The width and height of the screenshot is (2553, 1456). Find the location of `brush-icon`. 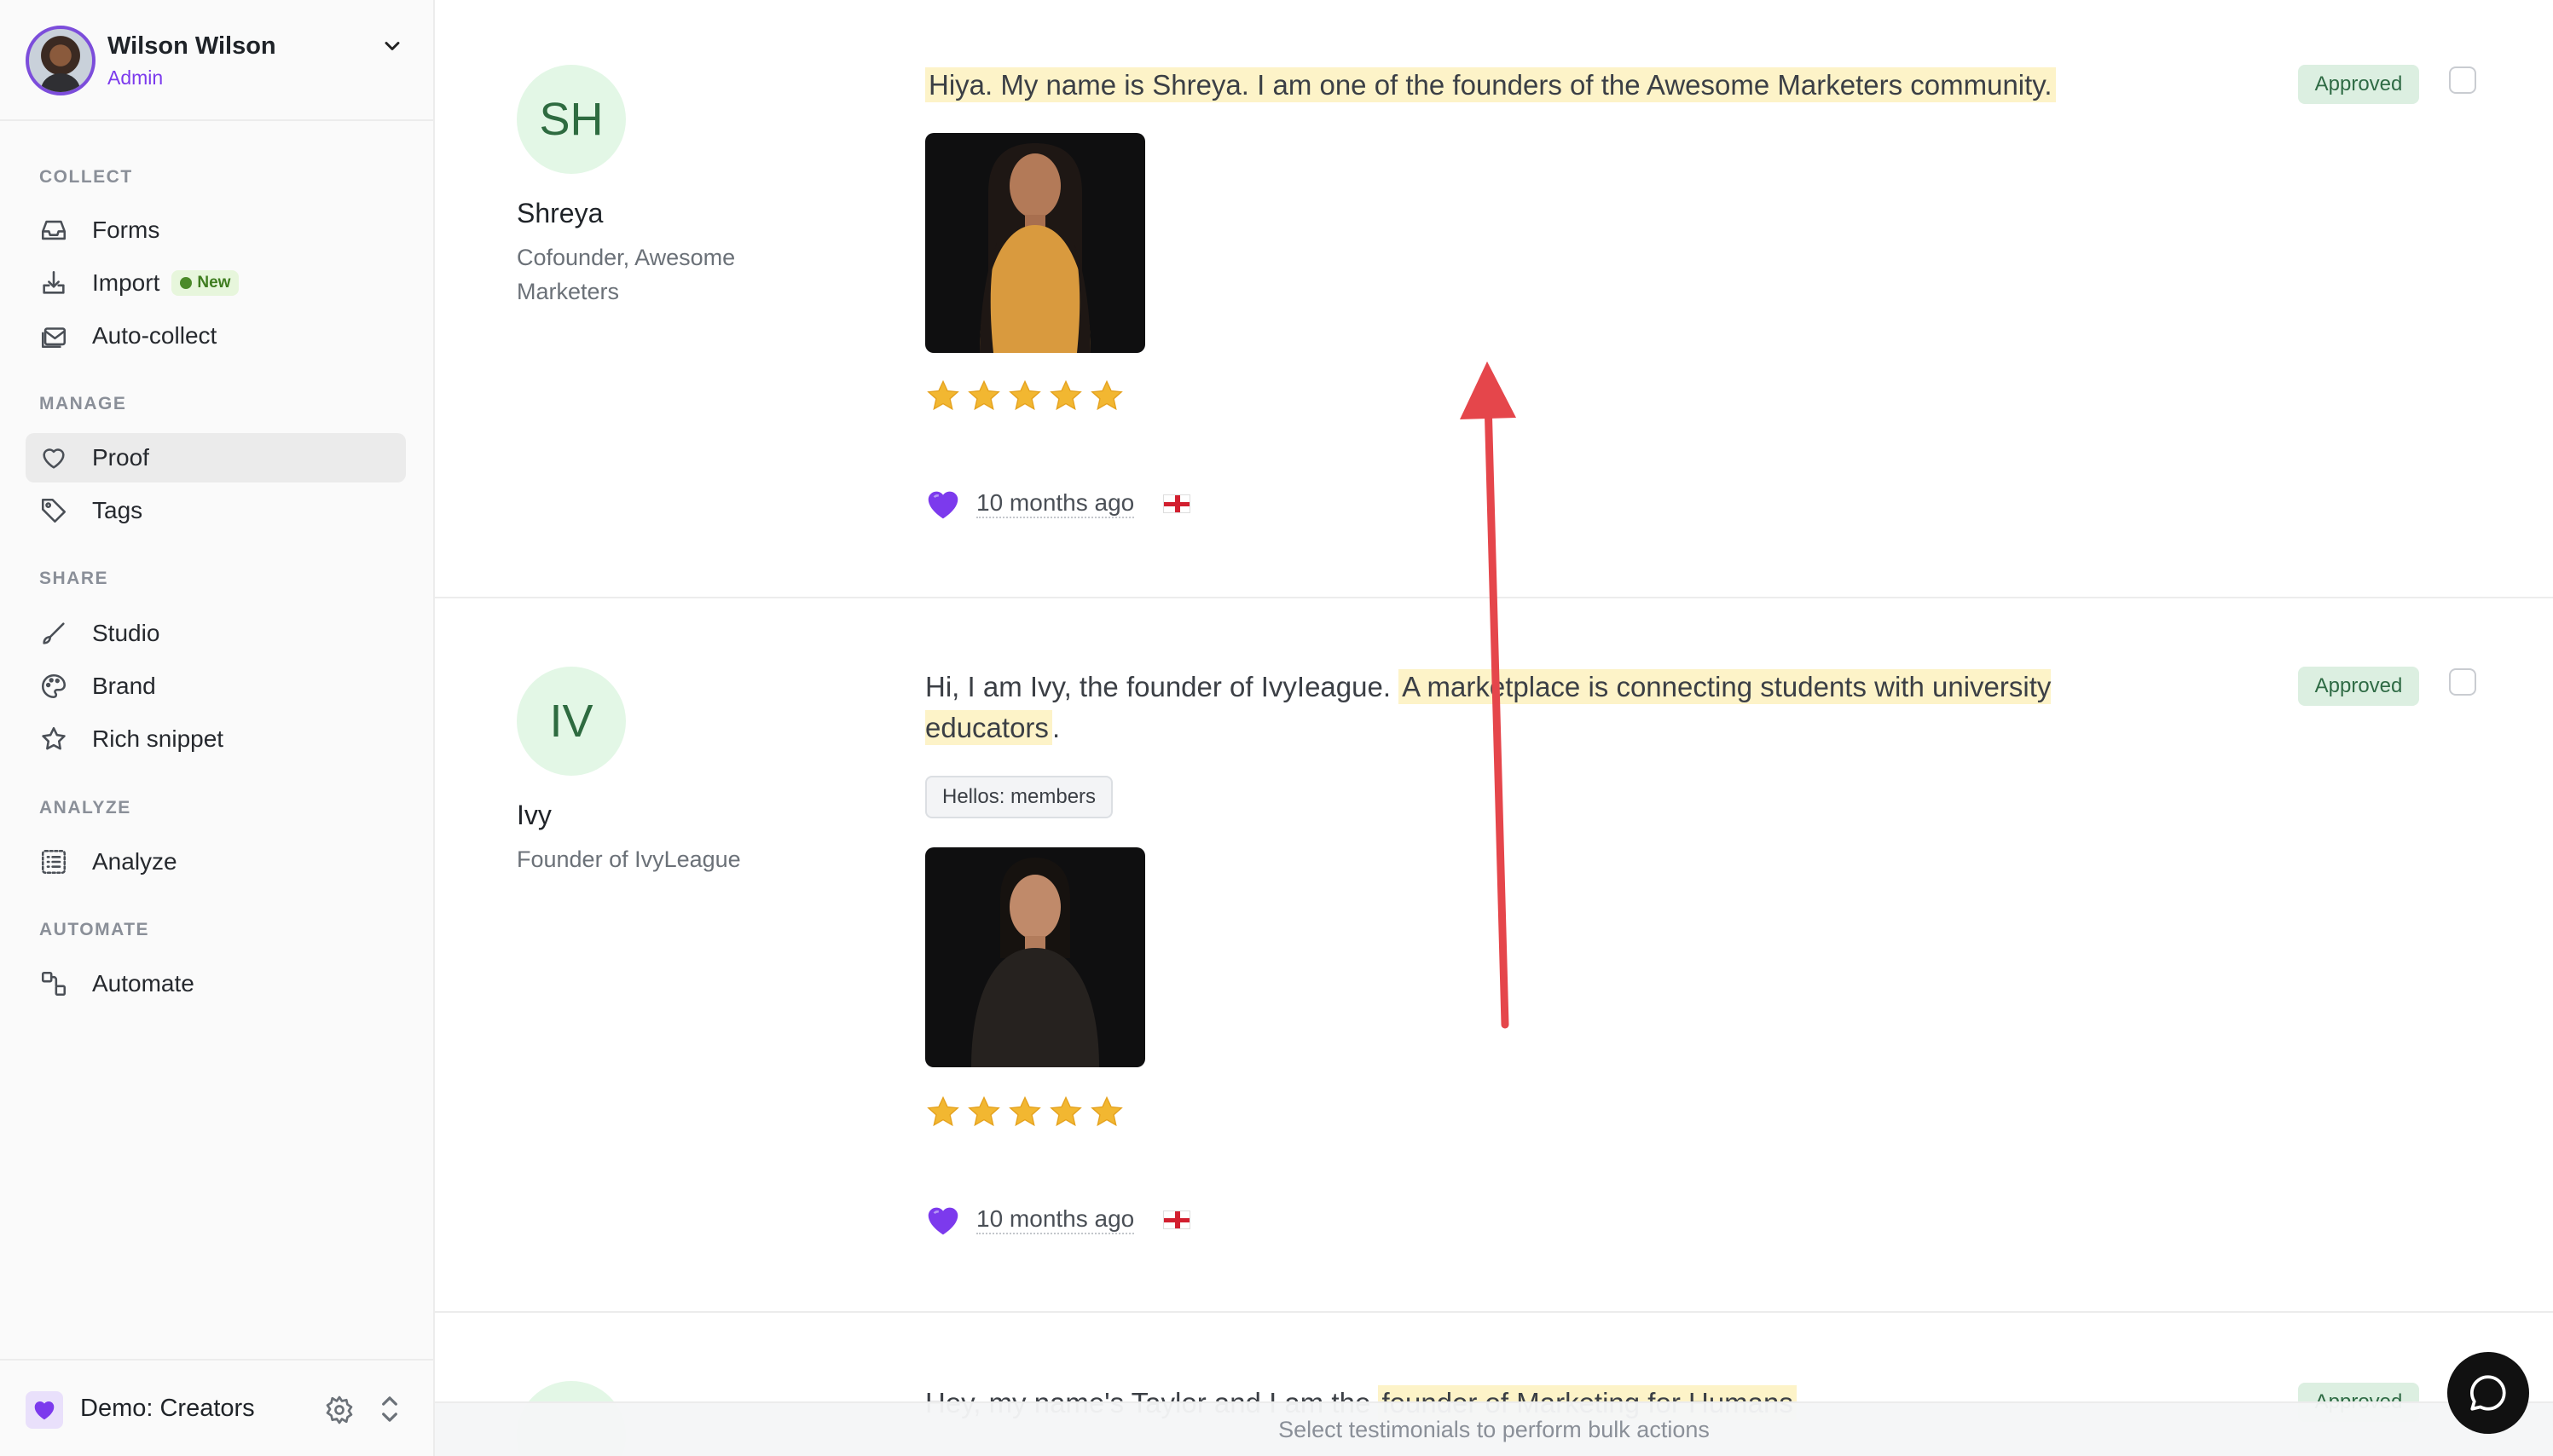

brush-icon is located at coordinates (53, 633).